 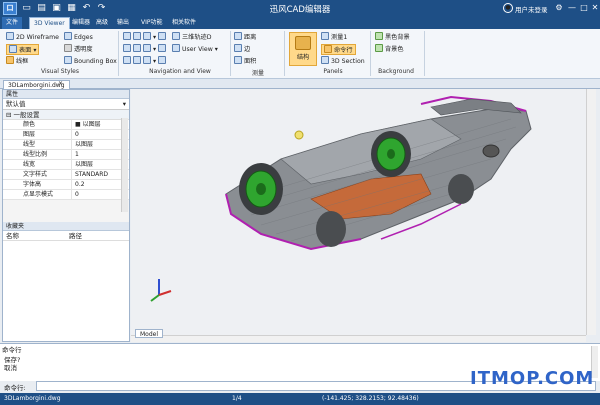 I want to click on user-icon: ●, so click(x=508, y=8).